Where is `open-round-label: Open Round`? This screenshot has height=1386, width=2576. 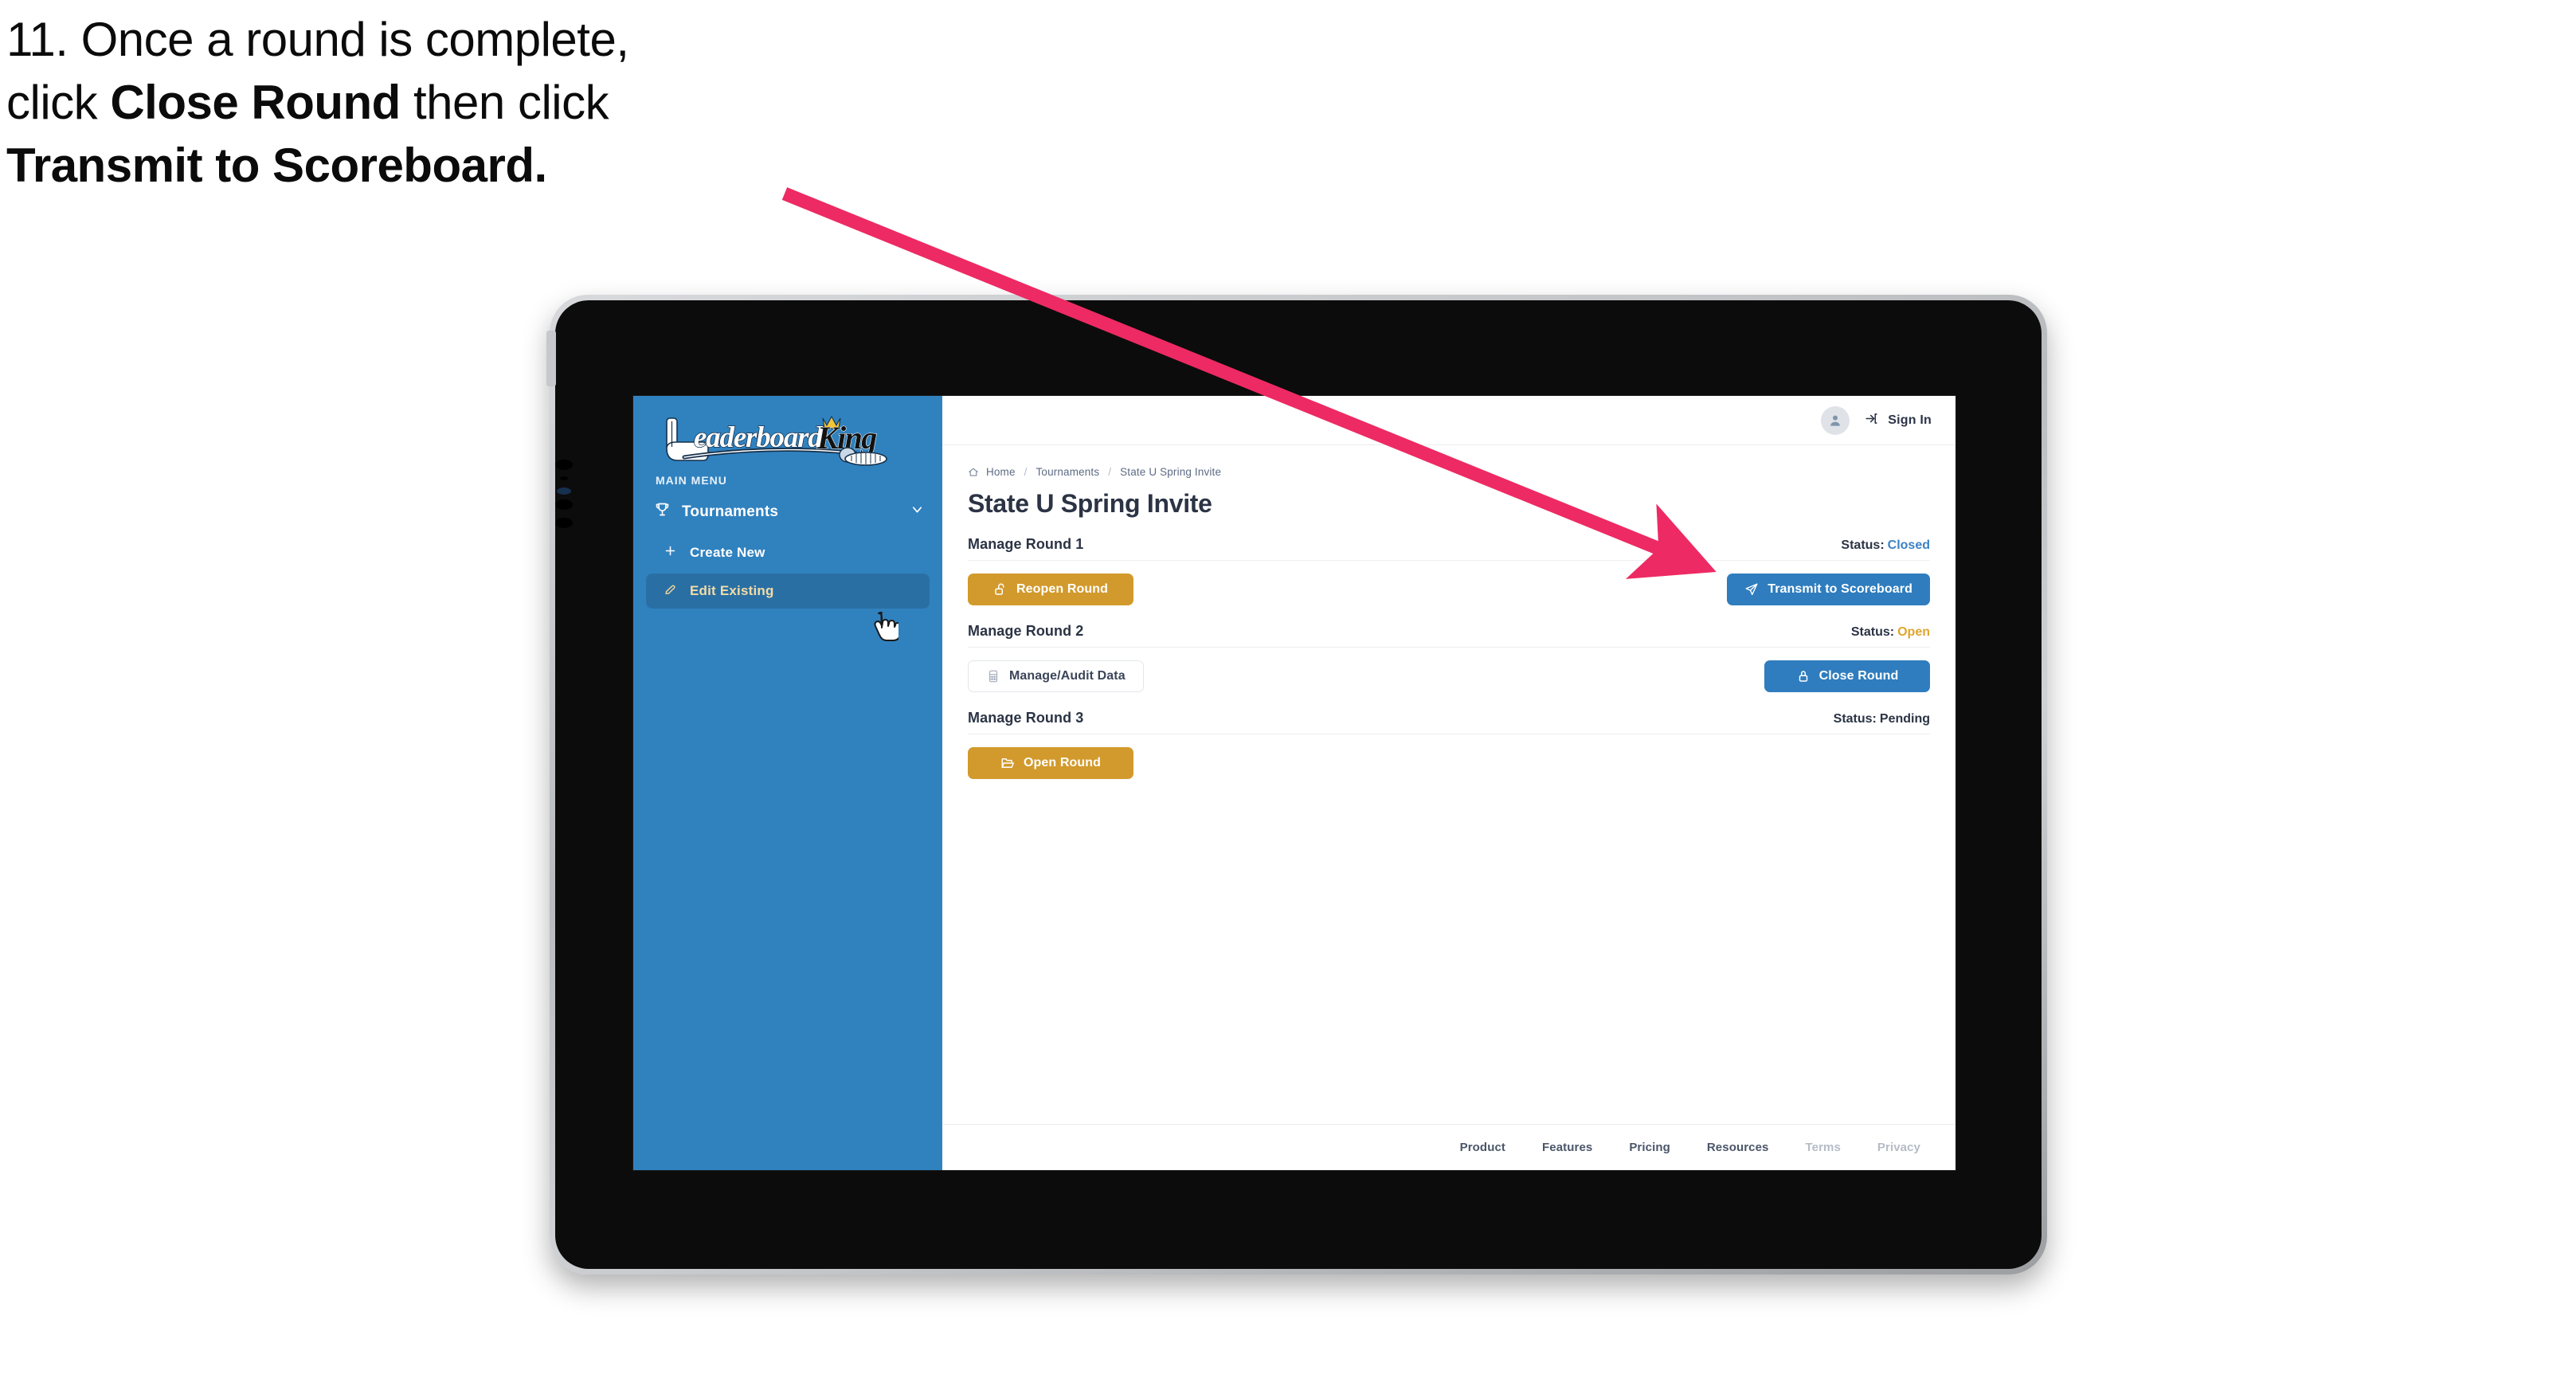
open-round-label: Open Round is located at coordinates (1062, 762).